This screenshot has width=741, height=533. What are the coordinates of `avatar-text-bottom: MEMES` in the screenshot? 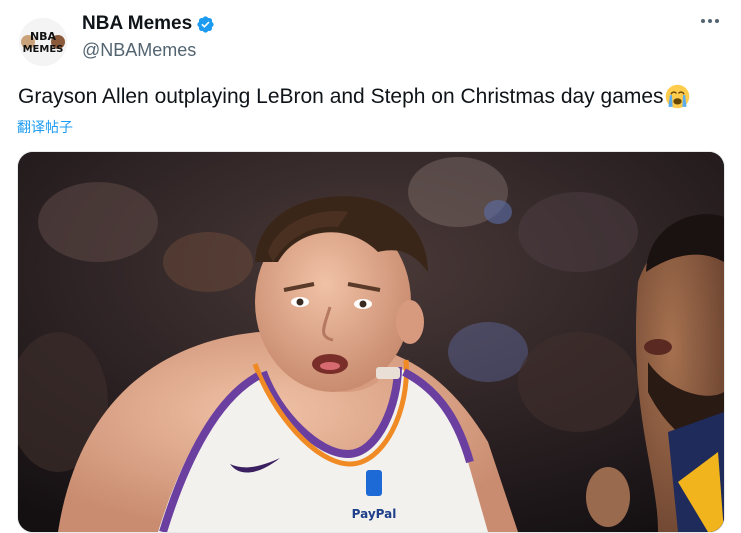 It's located at (43, 49).